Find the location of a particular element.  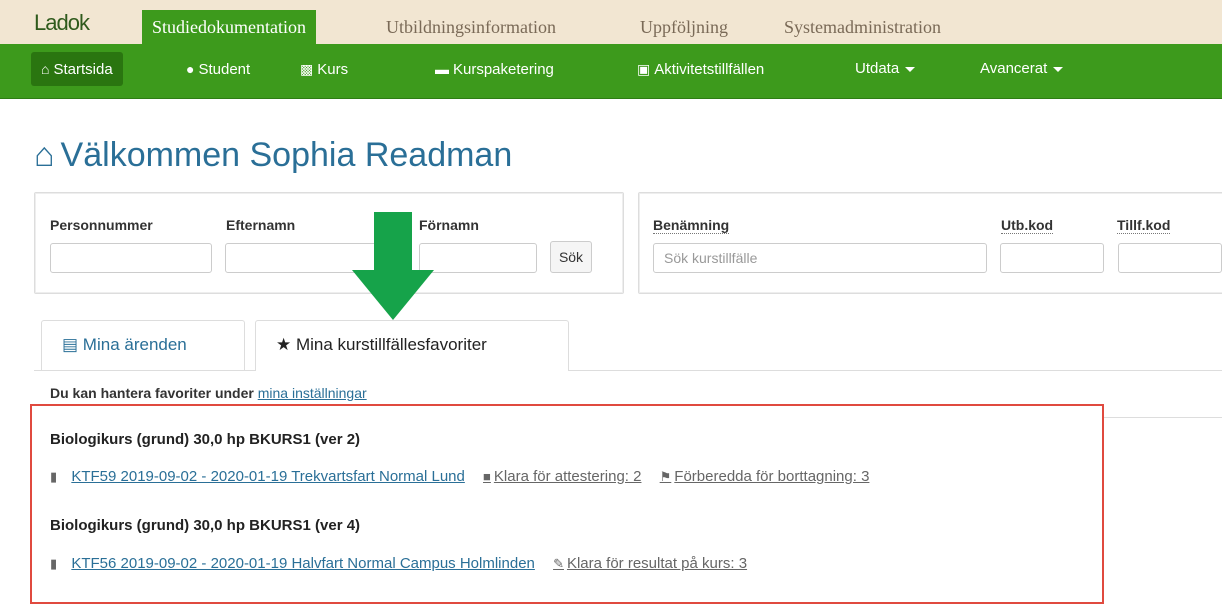

nav-avancerat: Avancerat is located at coordinates (1021, 69).